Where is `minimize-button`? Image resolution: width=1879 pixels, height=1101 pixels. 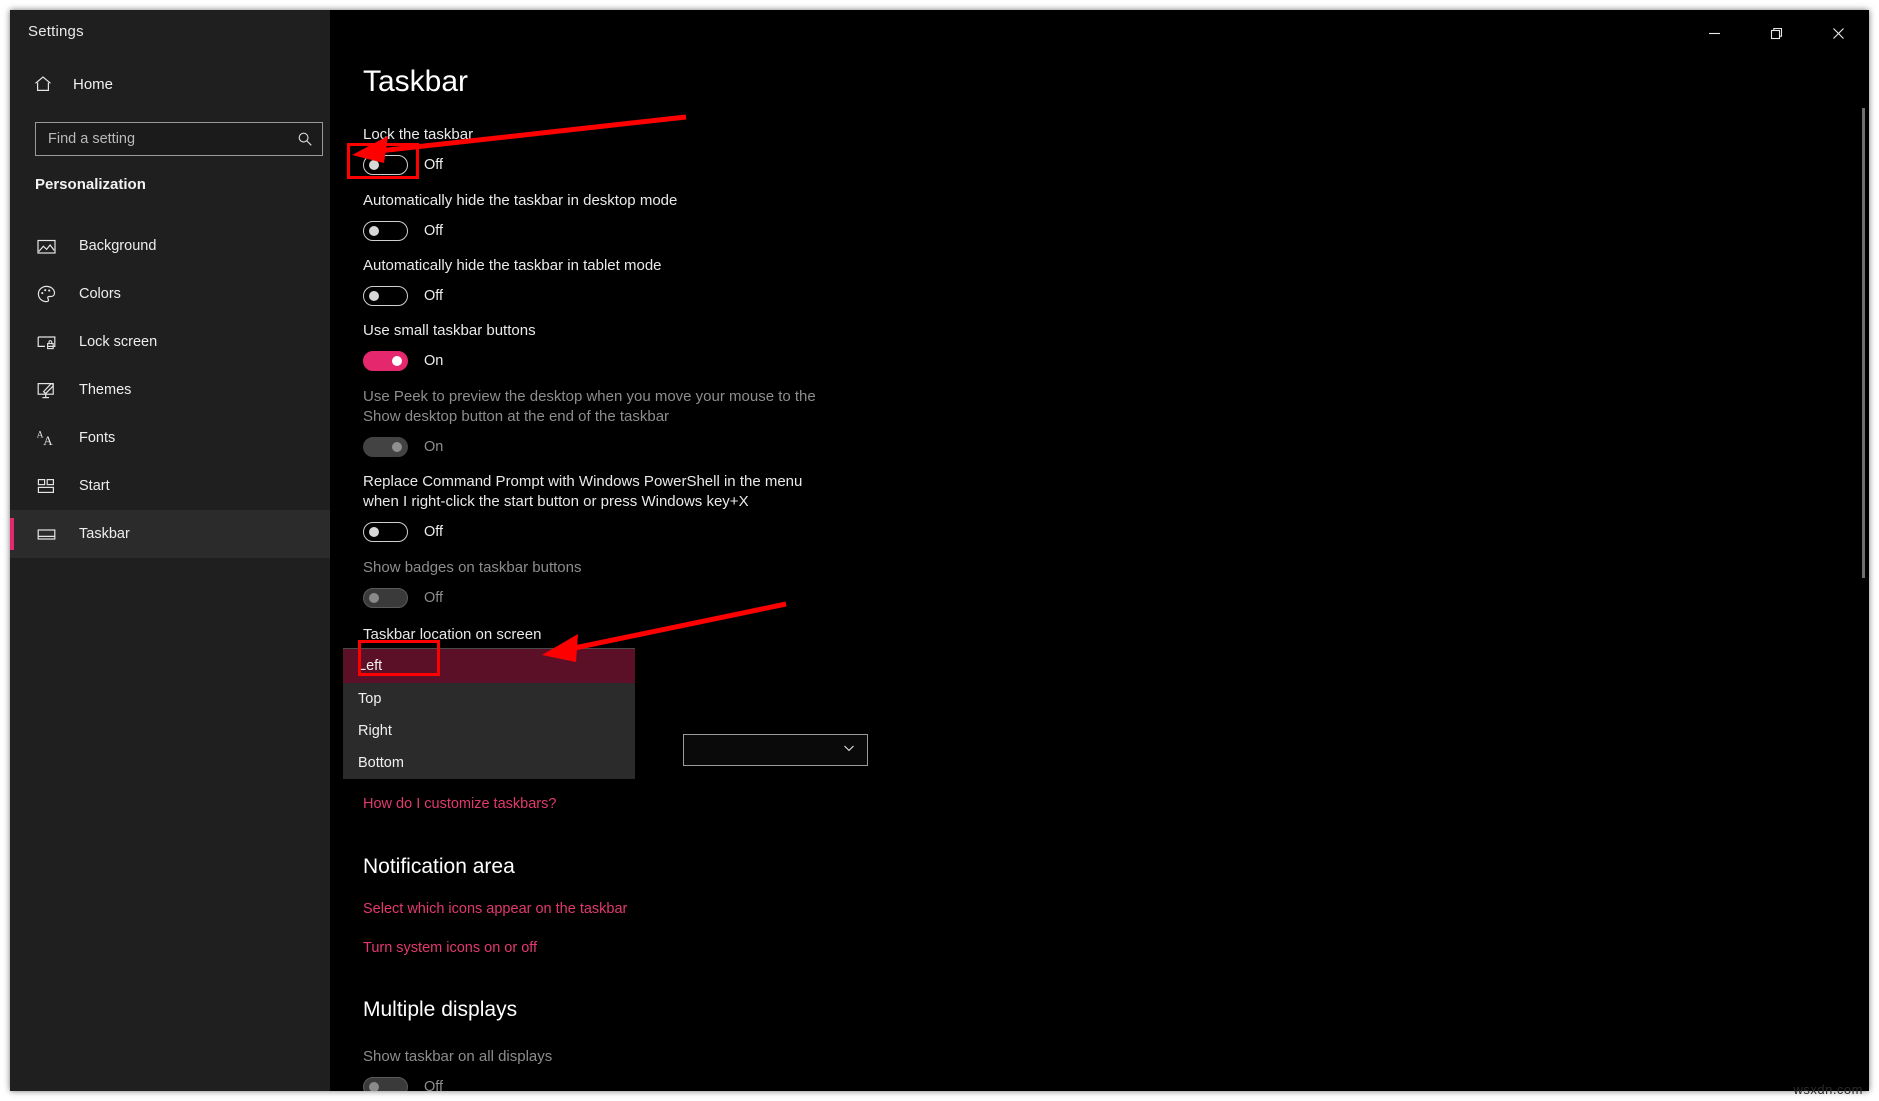 minimize-button is located at coordinates (1714, 33).